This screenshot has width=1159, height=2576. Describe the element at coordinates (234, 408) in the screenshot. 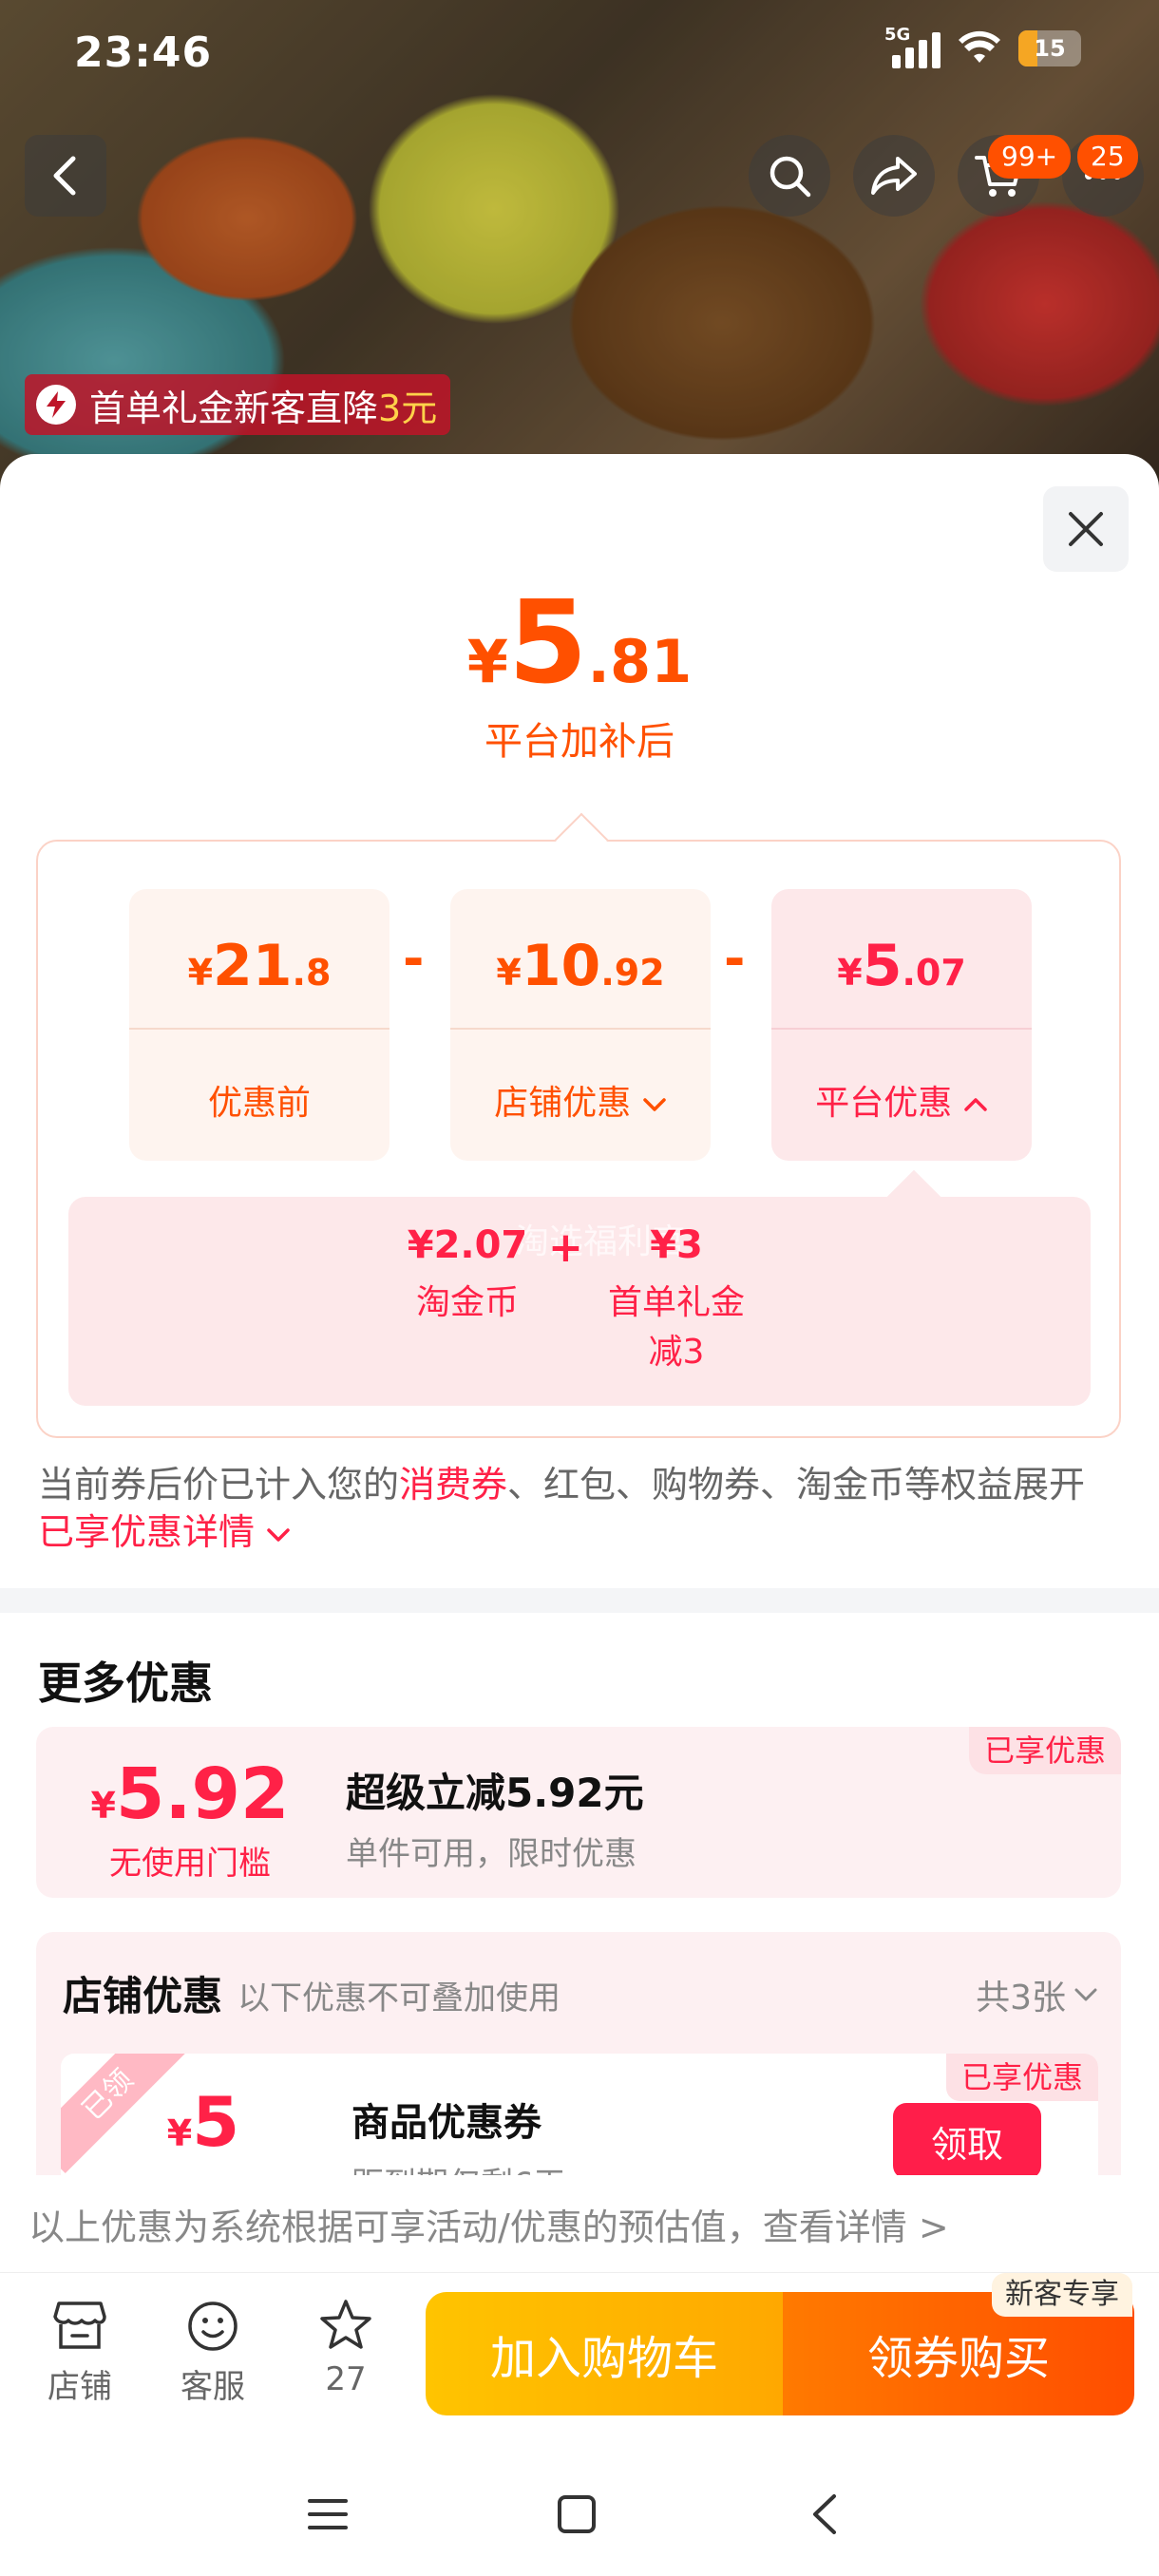

I see `promo-text: 首单礼金新客直降` at that location.